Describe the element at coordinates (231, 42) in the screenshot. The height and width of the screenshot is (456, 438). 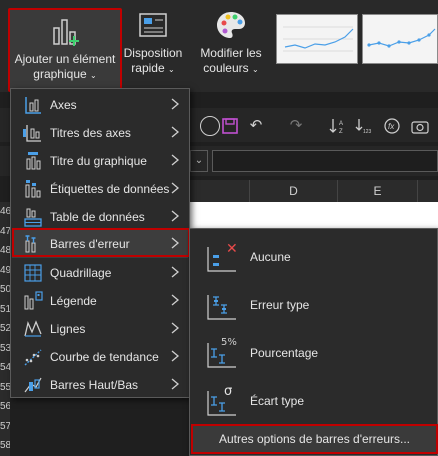
I see `change-colors-button: Modifier les couleurs ⌄` at that location.